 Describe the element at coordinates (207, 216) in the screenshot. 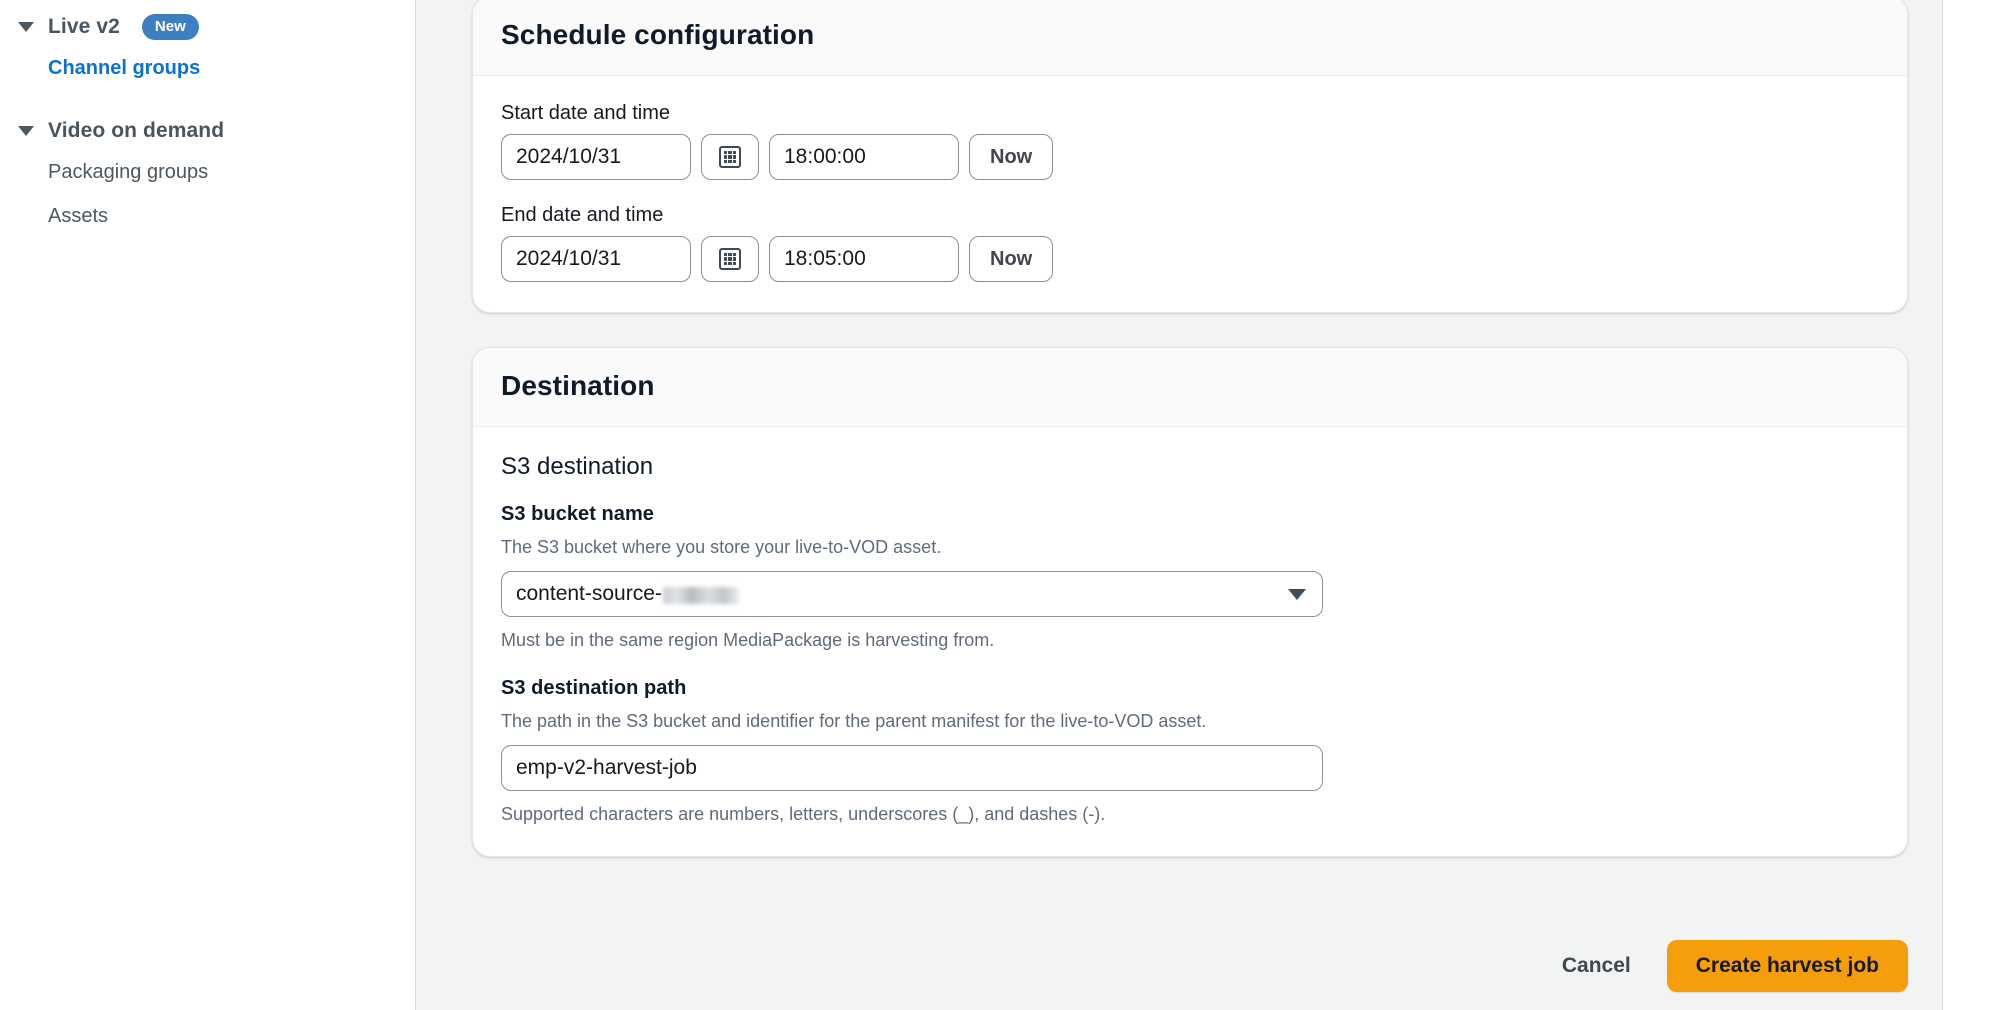

I see `sidebar-item-assets: Assets` at that location.